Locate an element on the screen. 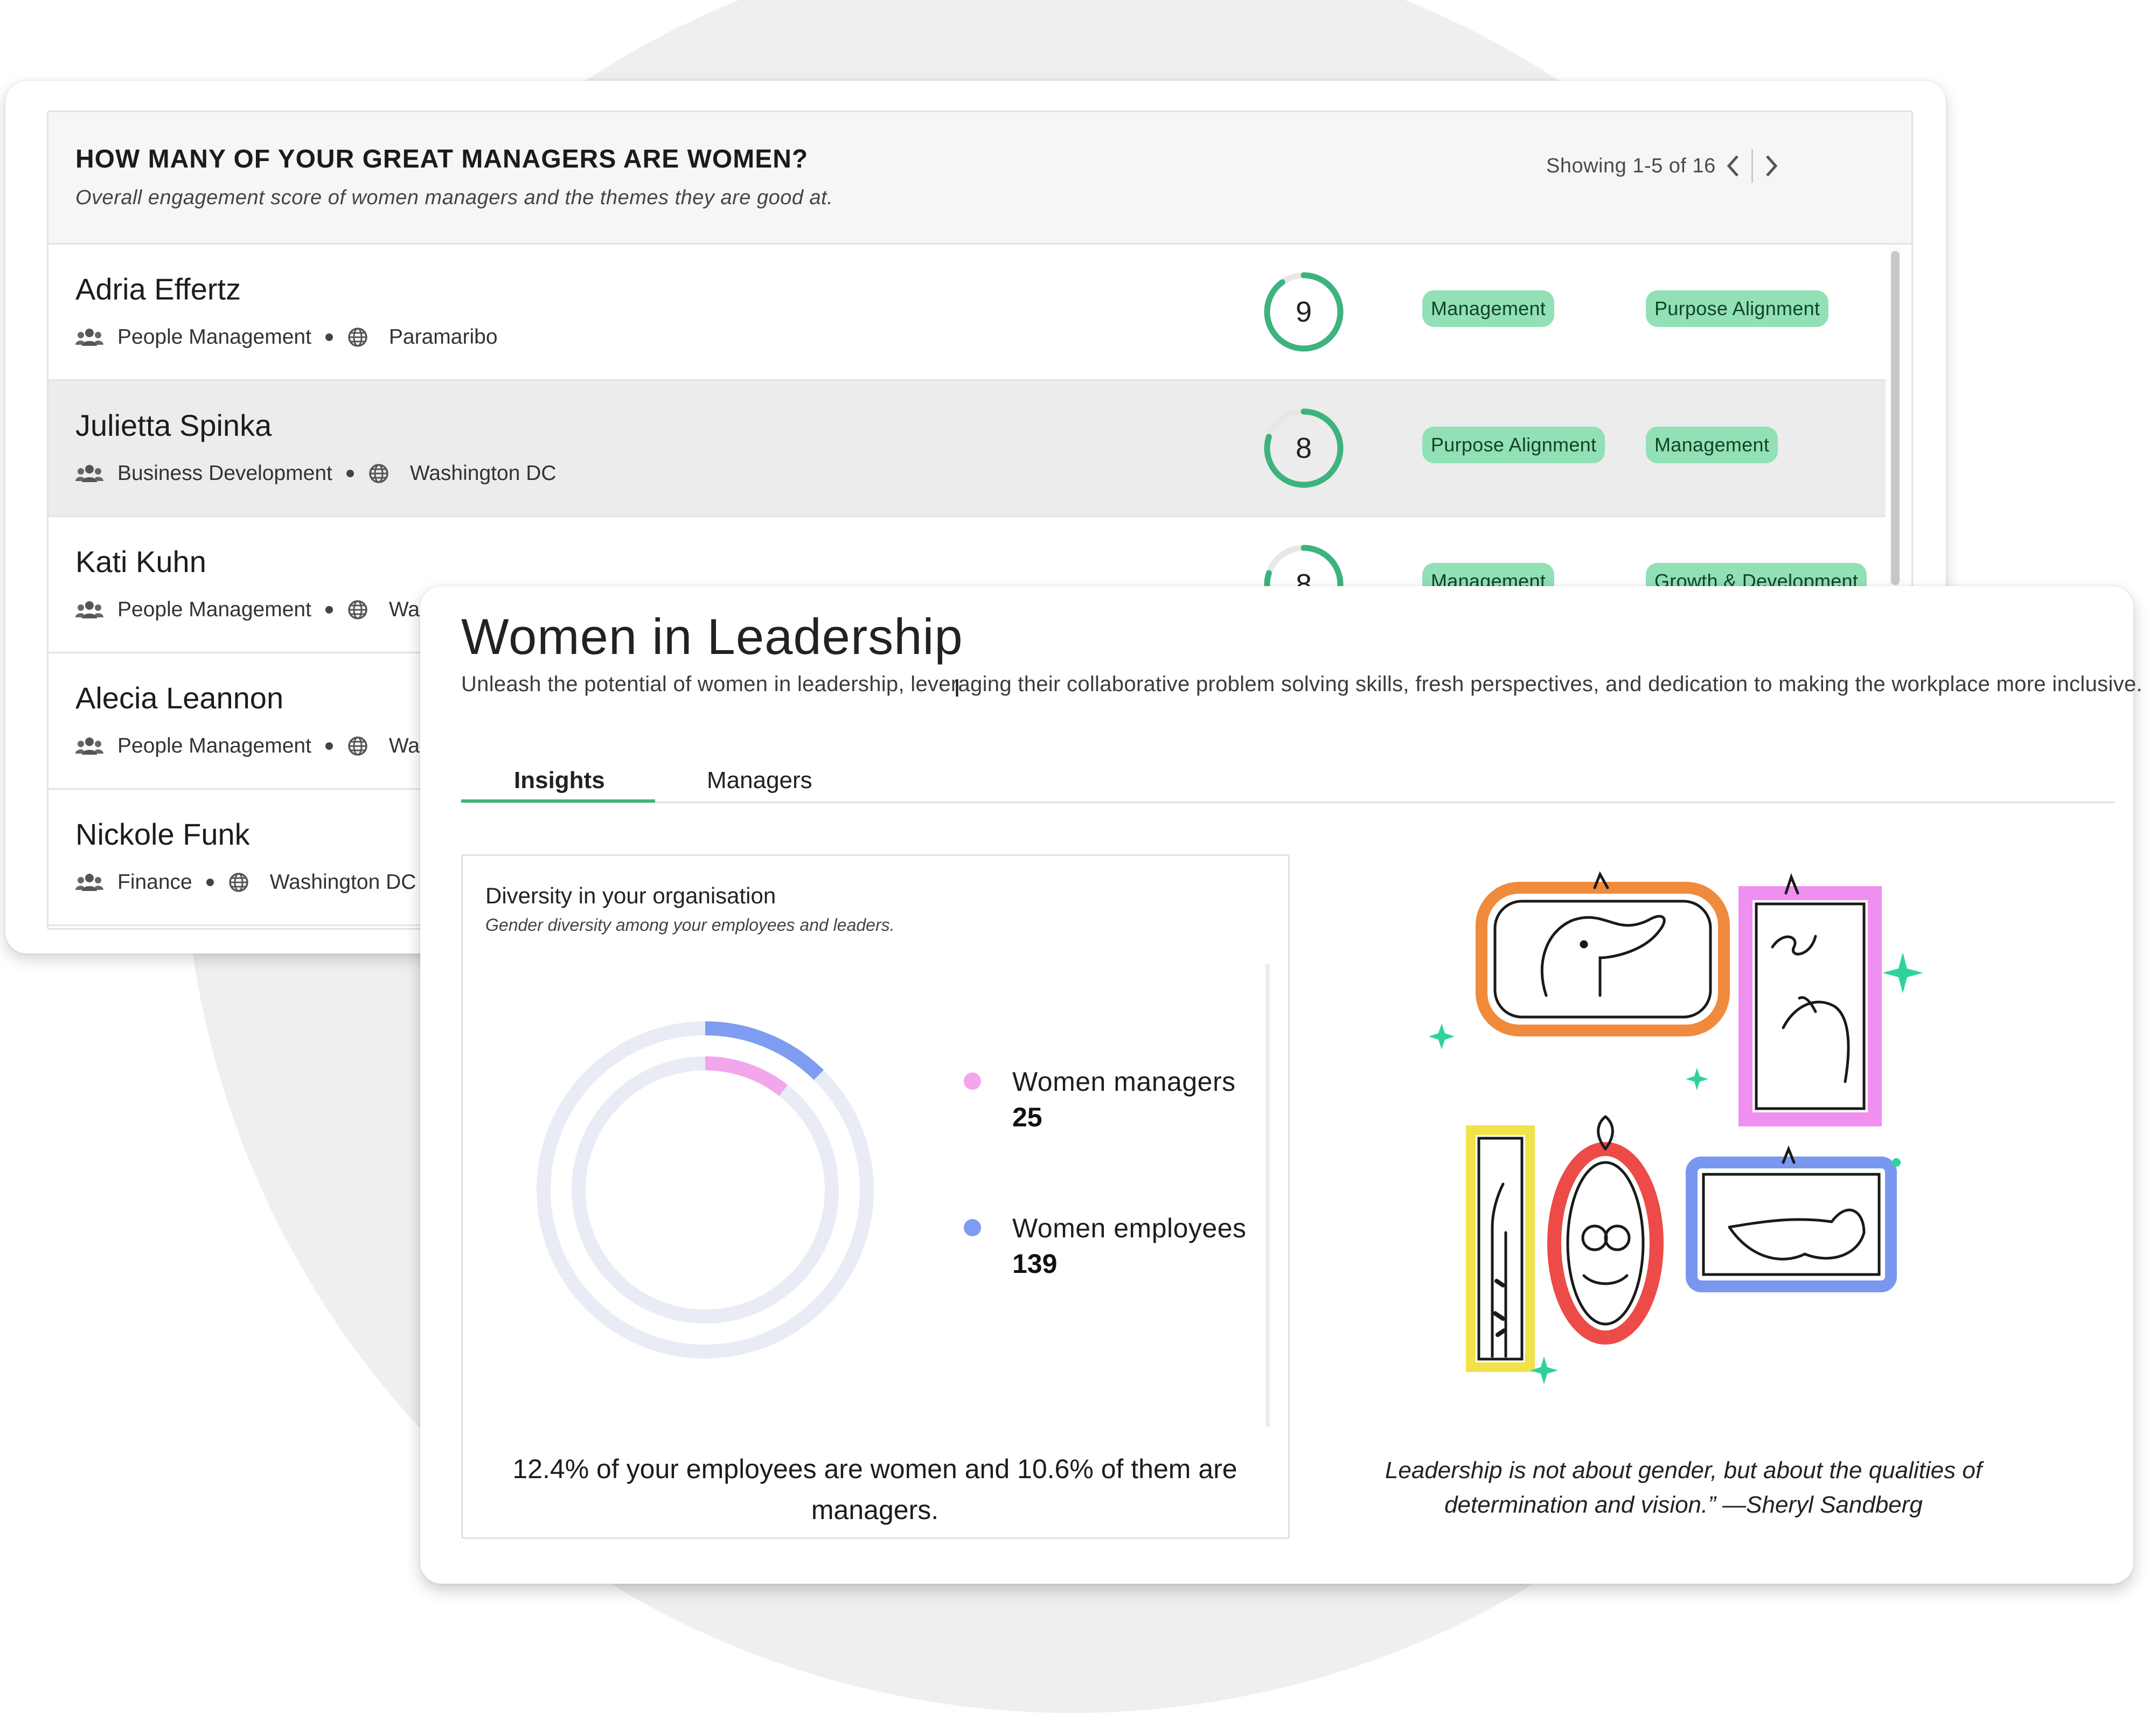  manager-name: Nickole Funk is located at coordinates (162, 834).